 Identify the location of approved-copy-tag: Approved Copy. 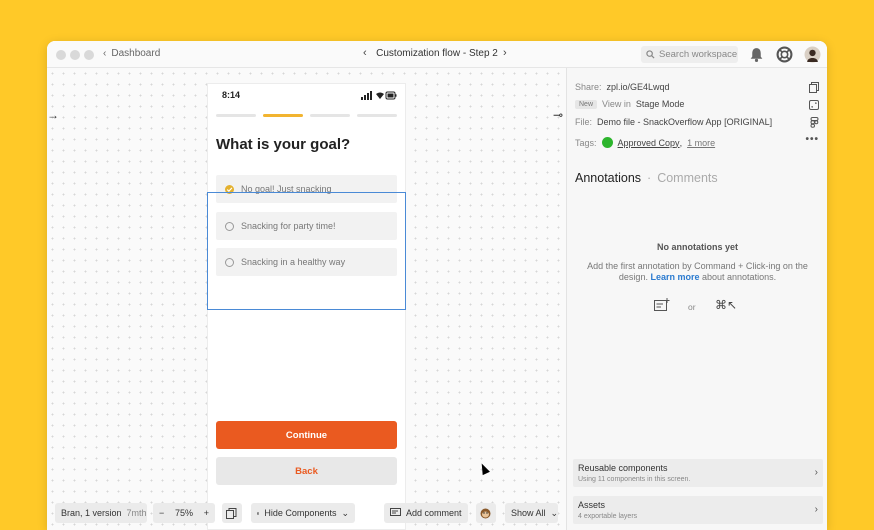
(649, 143).